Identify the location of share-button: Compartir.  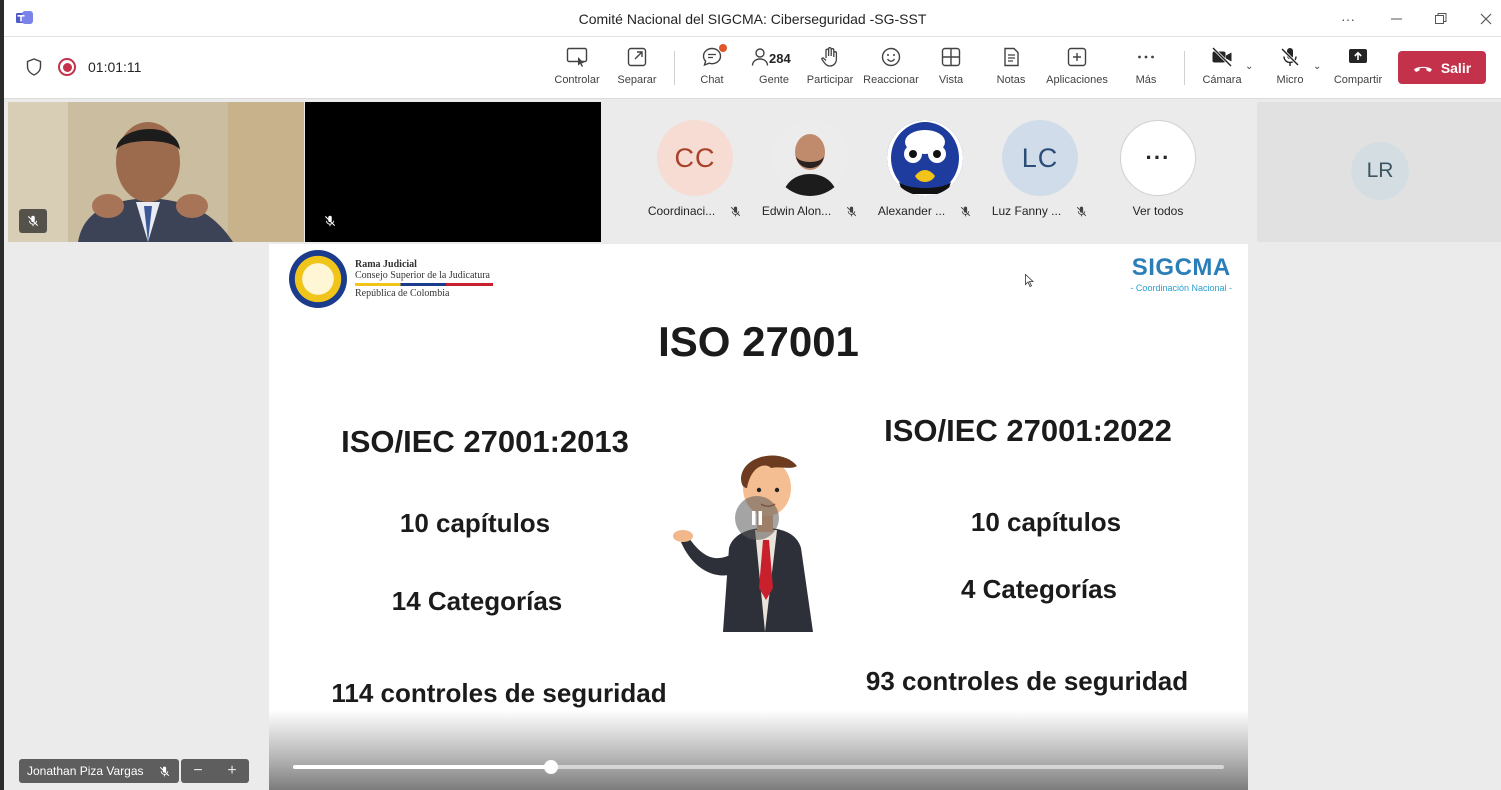
(1358, 69).